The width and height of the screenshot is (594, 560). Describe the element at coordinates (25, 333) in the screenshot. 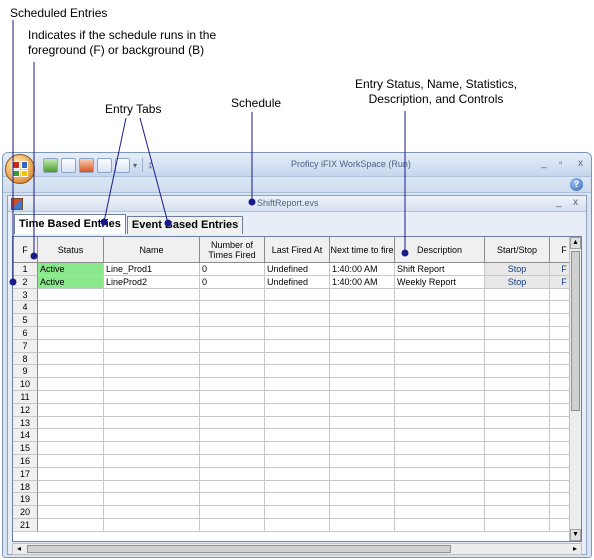

I see `row-number: 6` at that location.